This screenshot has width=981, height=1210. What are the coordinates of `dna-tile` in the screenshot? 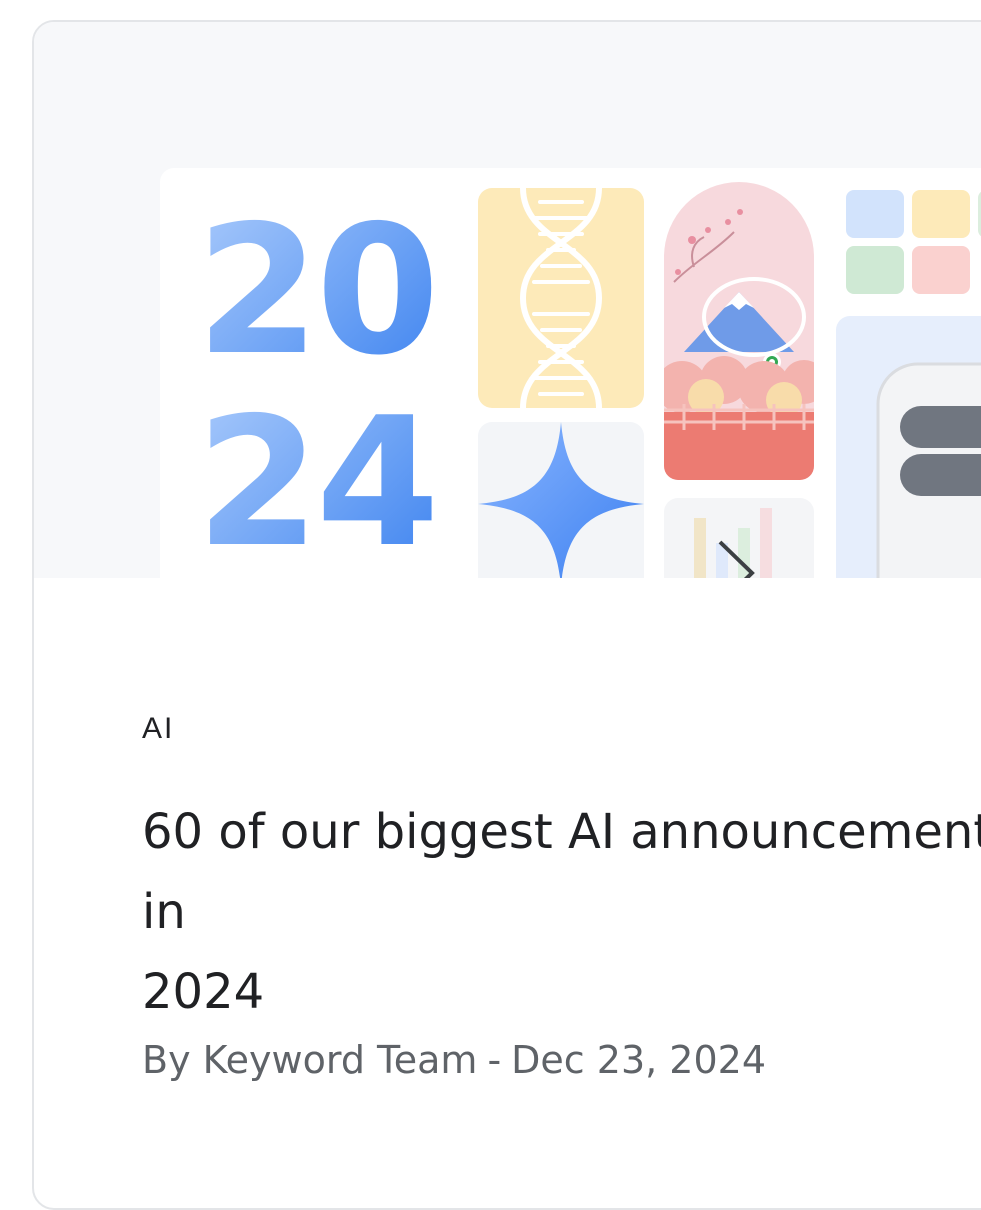 It's located at (561, 298).